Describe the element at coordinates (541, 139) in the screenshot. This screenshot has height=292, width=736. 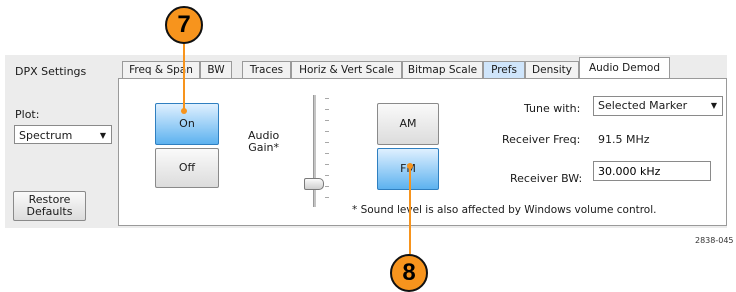
I see `receiver-freq-label: Receiver Freq:` at that location.